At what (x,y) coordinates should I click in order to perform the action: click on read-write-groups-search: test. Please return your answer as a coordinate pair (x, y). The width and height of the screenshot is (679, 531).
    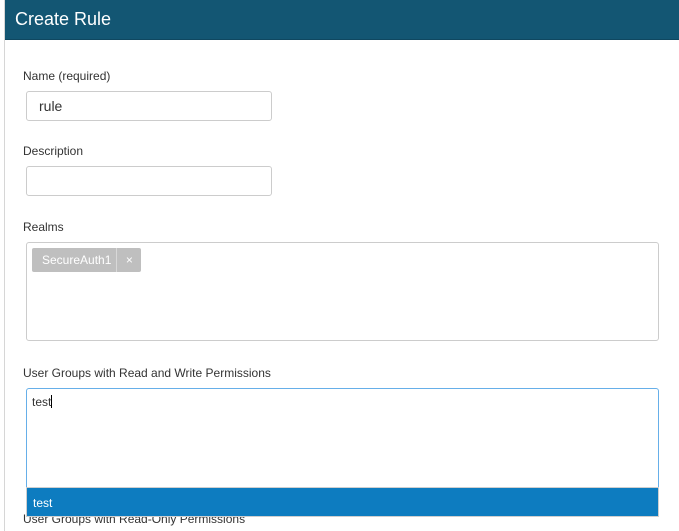
    Looking at the image, I should click on (42, 402).